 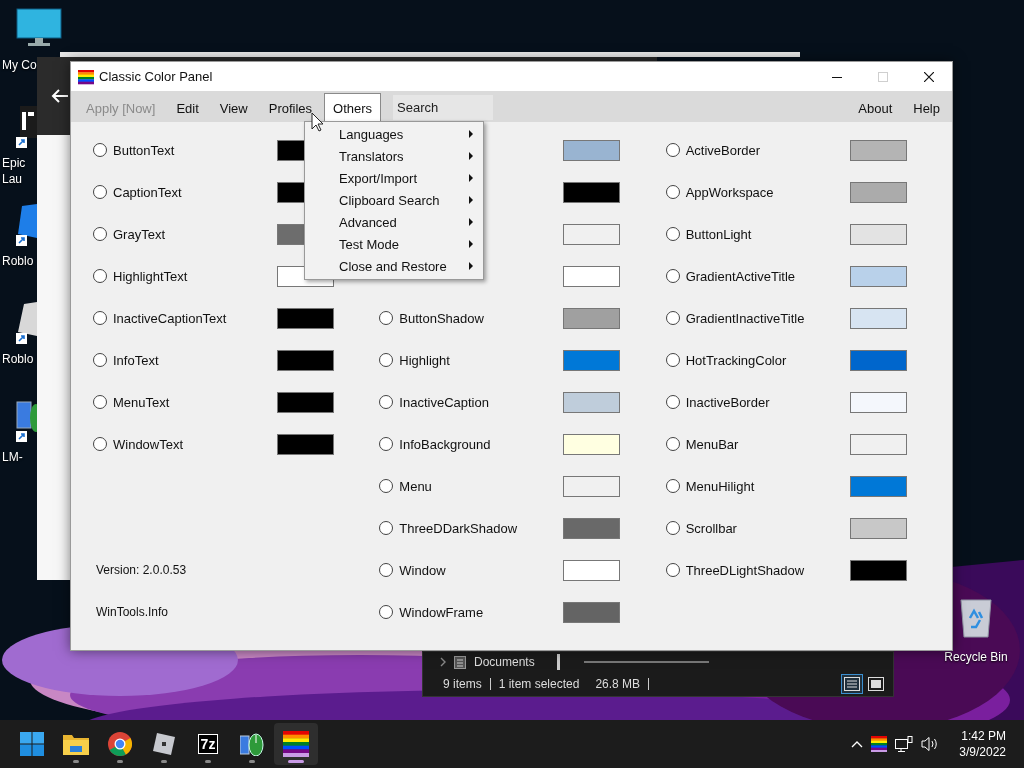 What do you see at coordinates (976, 617) in the screenshot?
I see `recycle-bin-icon` at bounding box center [976, 617].